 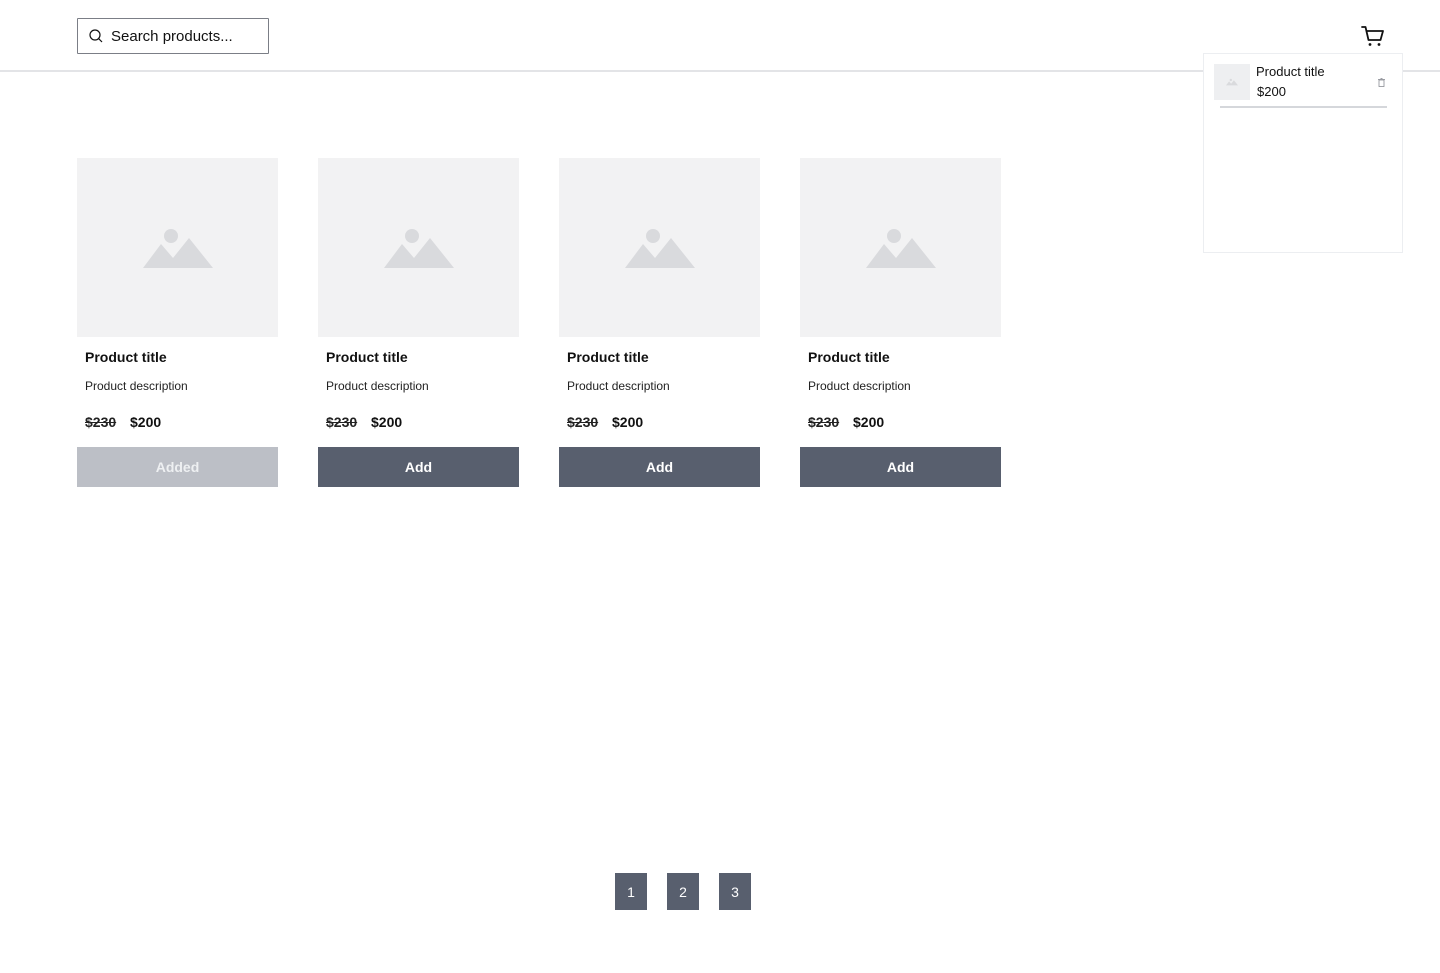 I want to click on search-input, so click(x=186, y=36).